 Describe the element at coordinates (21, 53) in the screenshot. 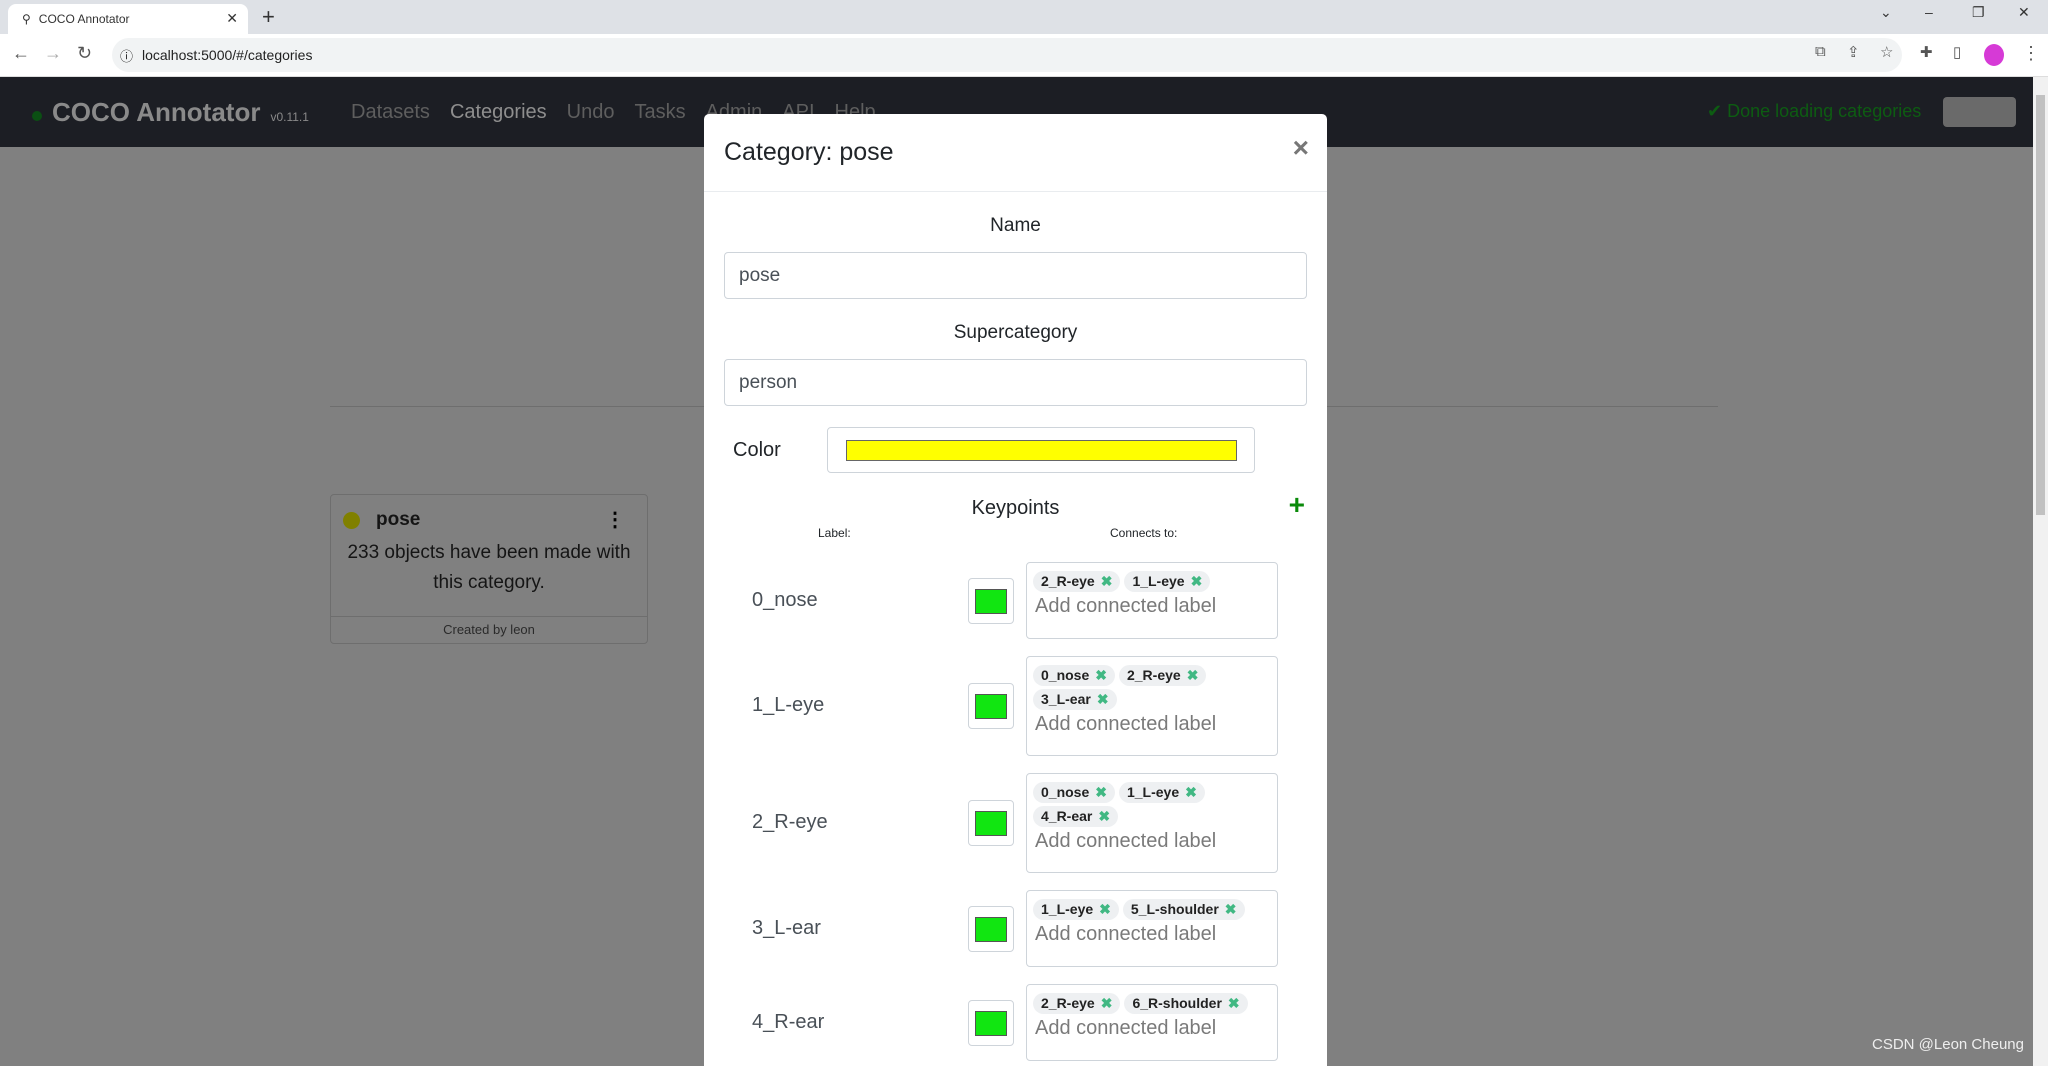

I see `back-icon: ←` at that location.